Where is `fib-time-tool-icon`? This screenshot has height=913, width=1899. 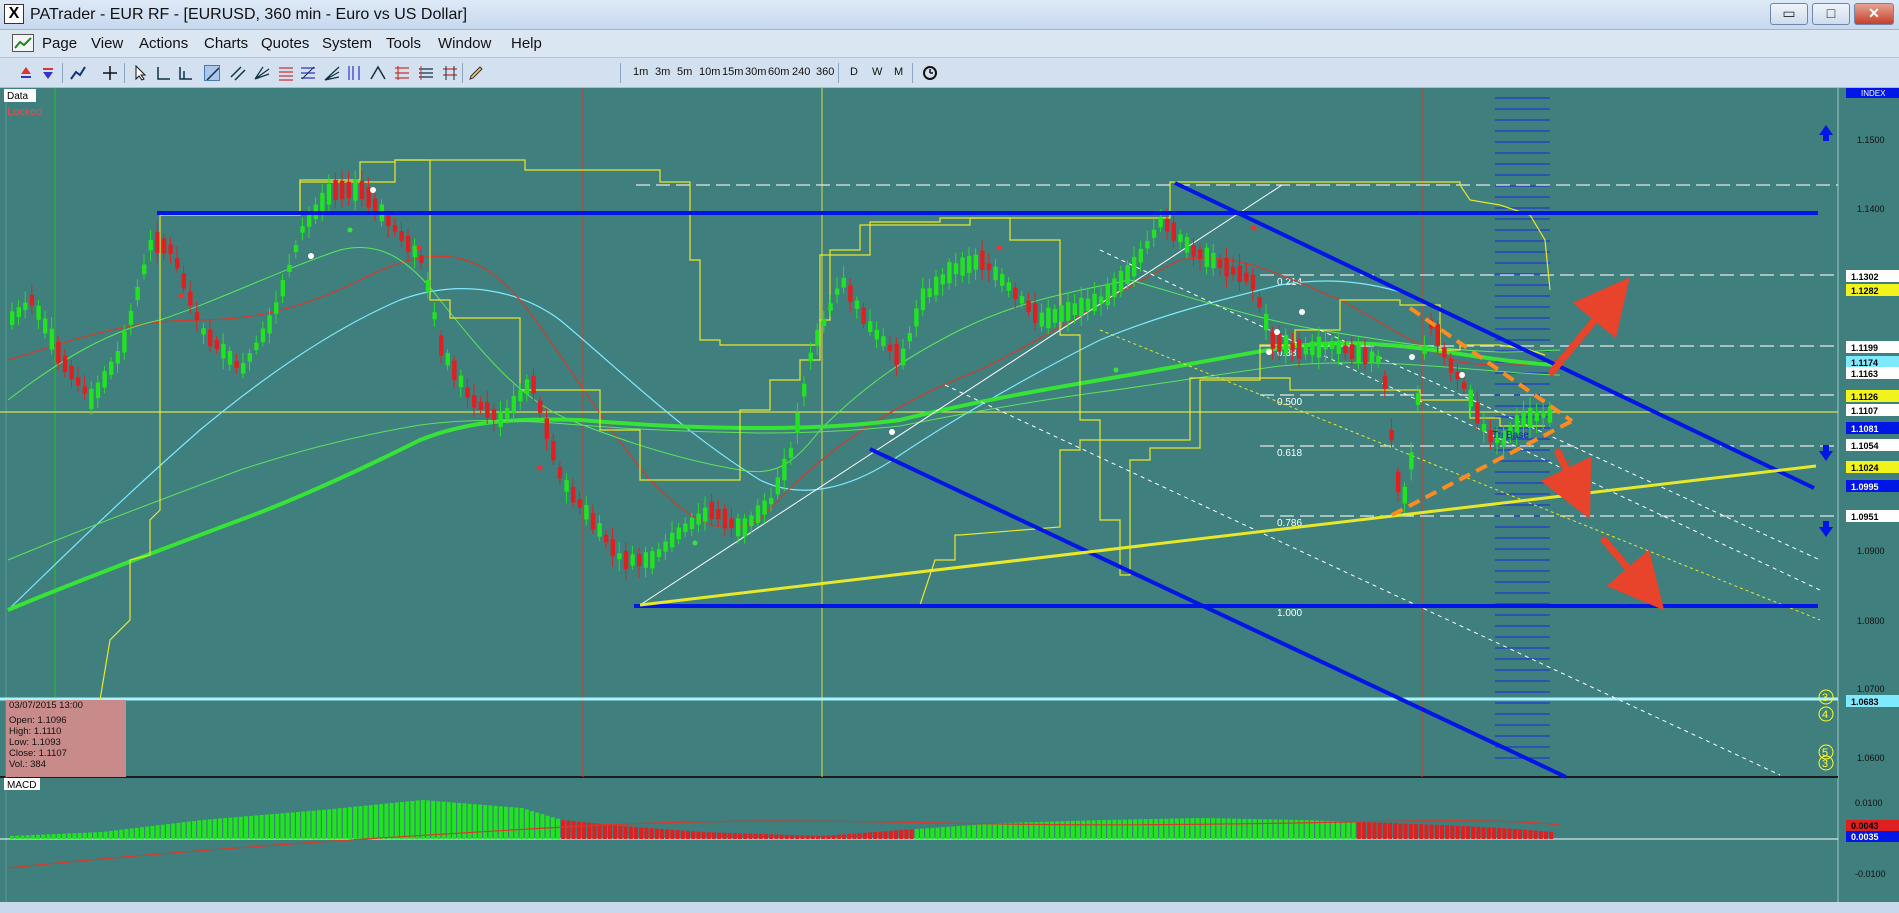 fib-time-tool-icon is located at coordinates (354, 73).